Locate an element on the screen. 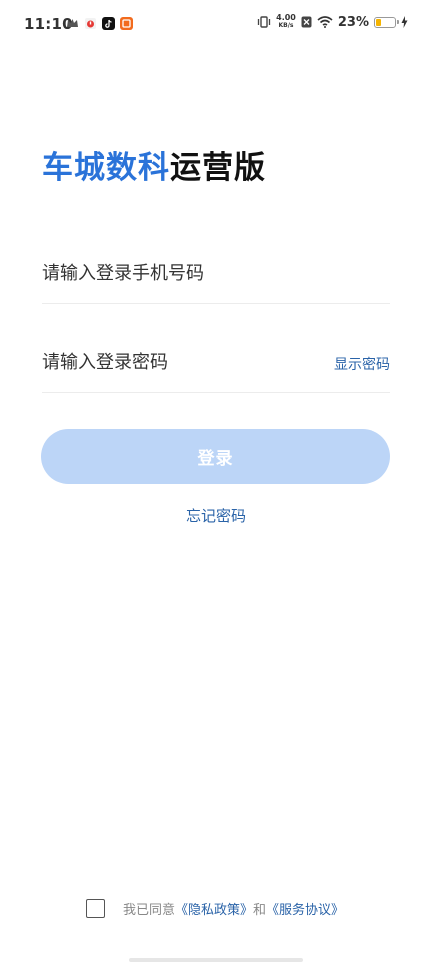 The image size is (432, 964). net-speed-unit: KB/s is located at coordinates (286, 25).